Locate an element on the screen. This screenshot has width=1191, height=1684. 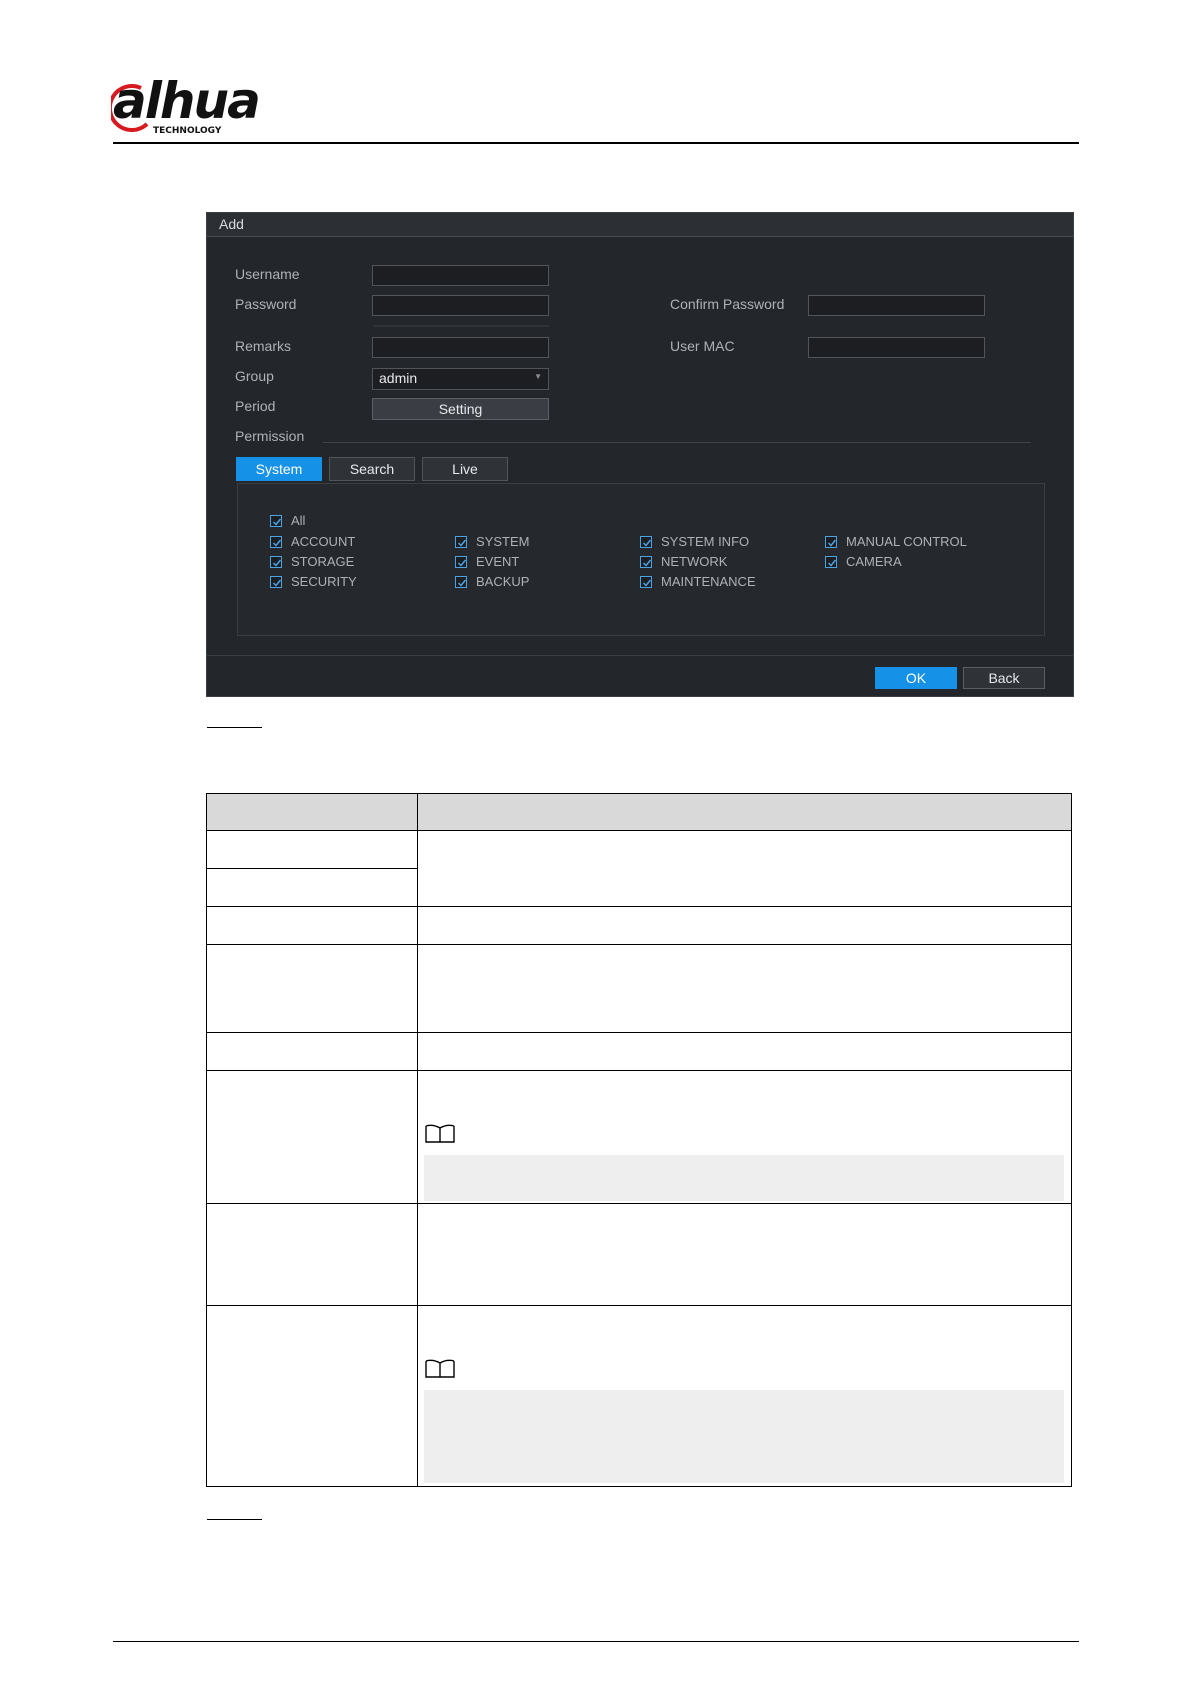
dialog-title-bar: Add is located at coordinates (640, 225).